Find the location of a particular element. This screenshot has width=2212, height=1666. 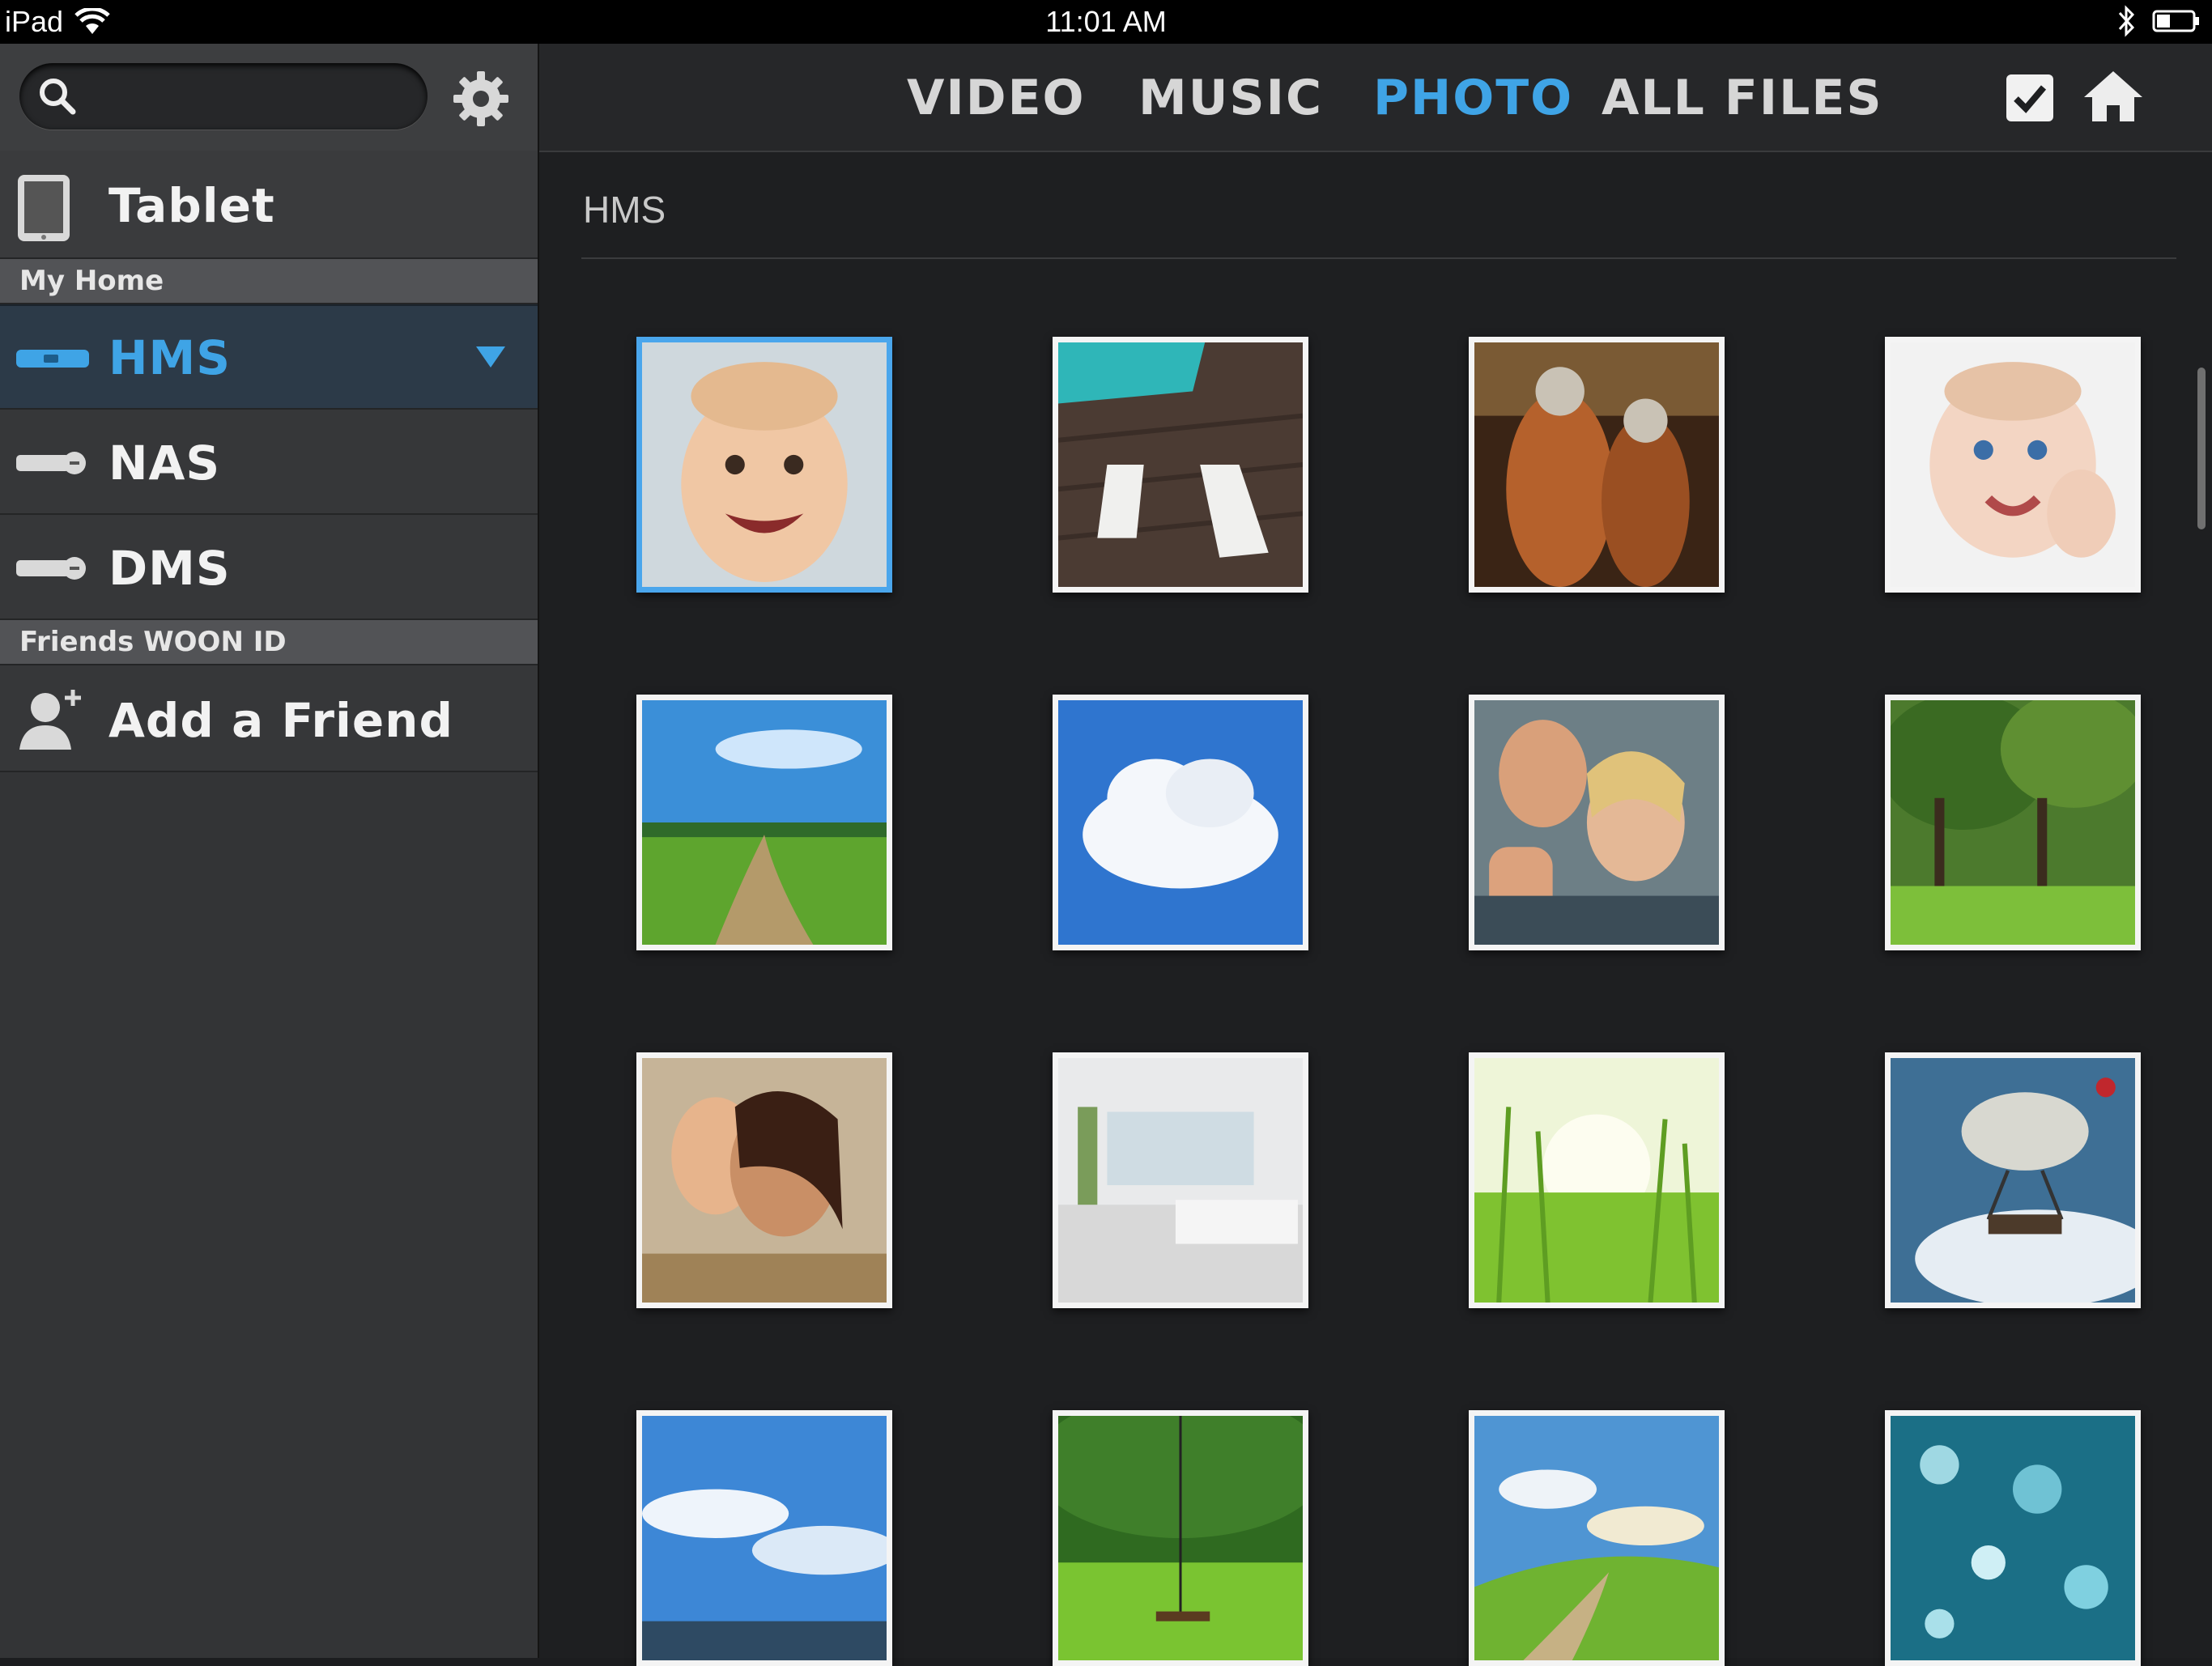

select-checkbox-icon is located at coordinates (2030, 98).